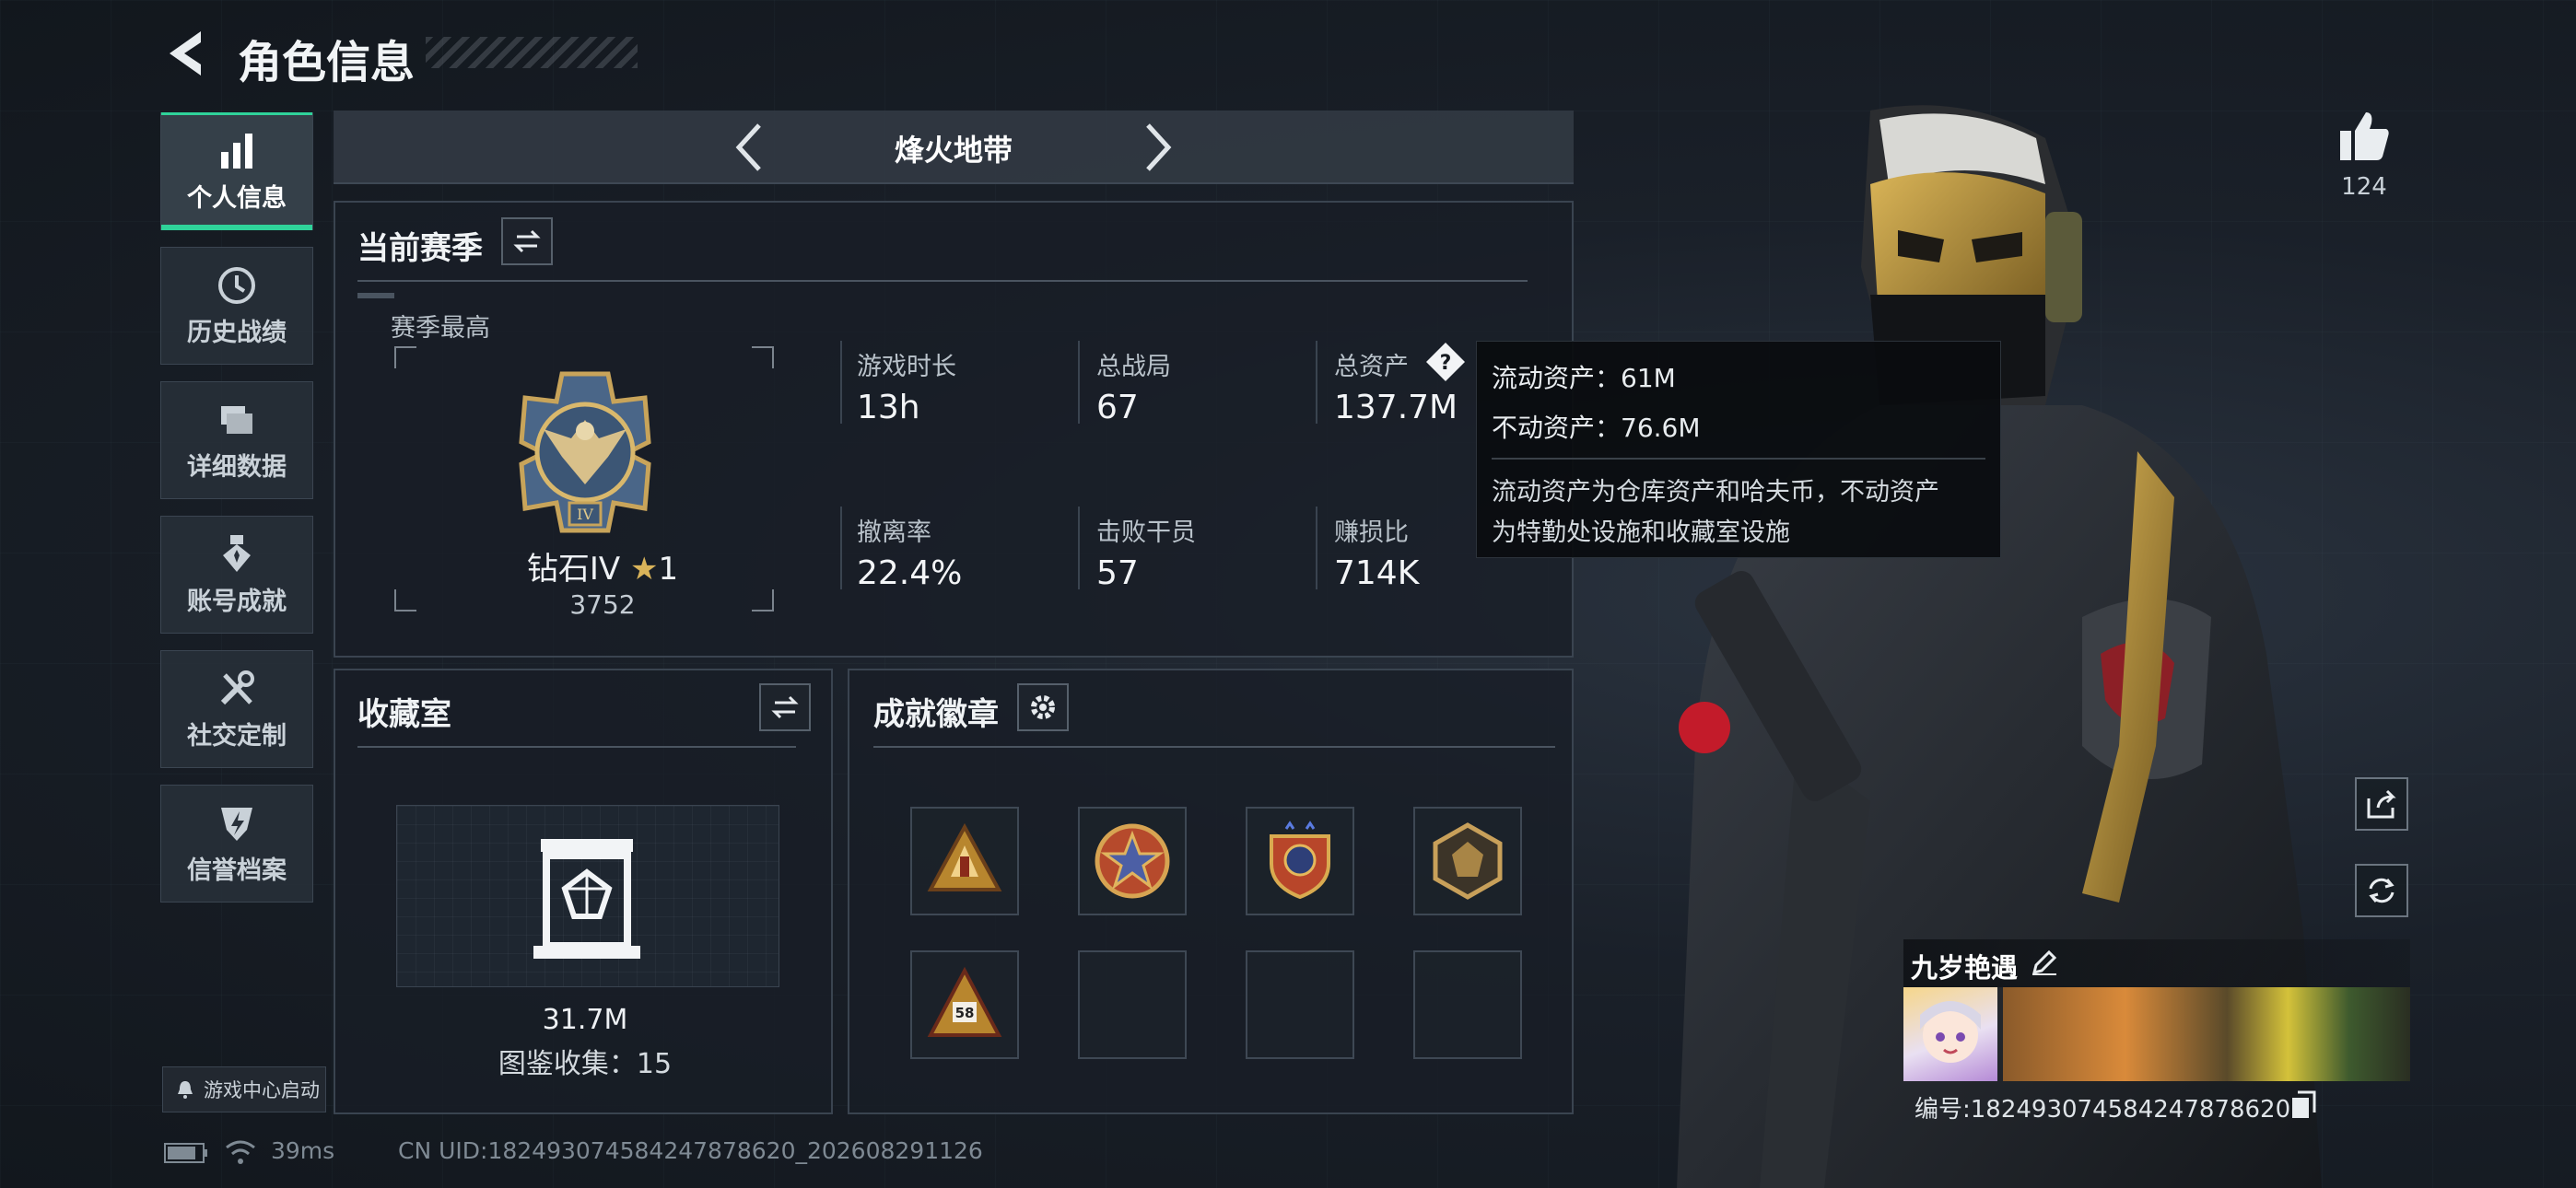  I want to click on hex-lion-badge-icon, so click(1468, 861).